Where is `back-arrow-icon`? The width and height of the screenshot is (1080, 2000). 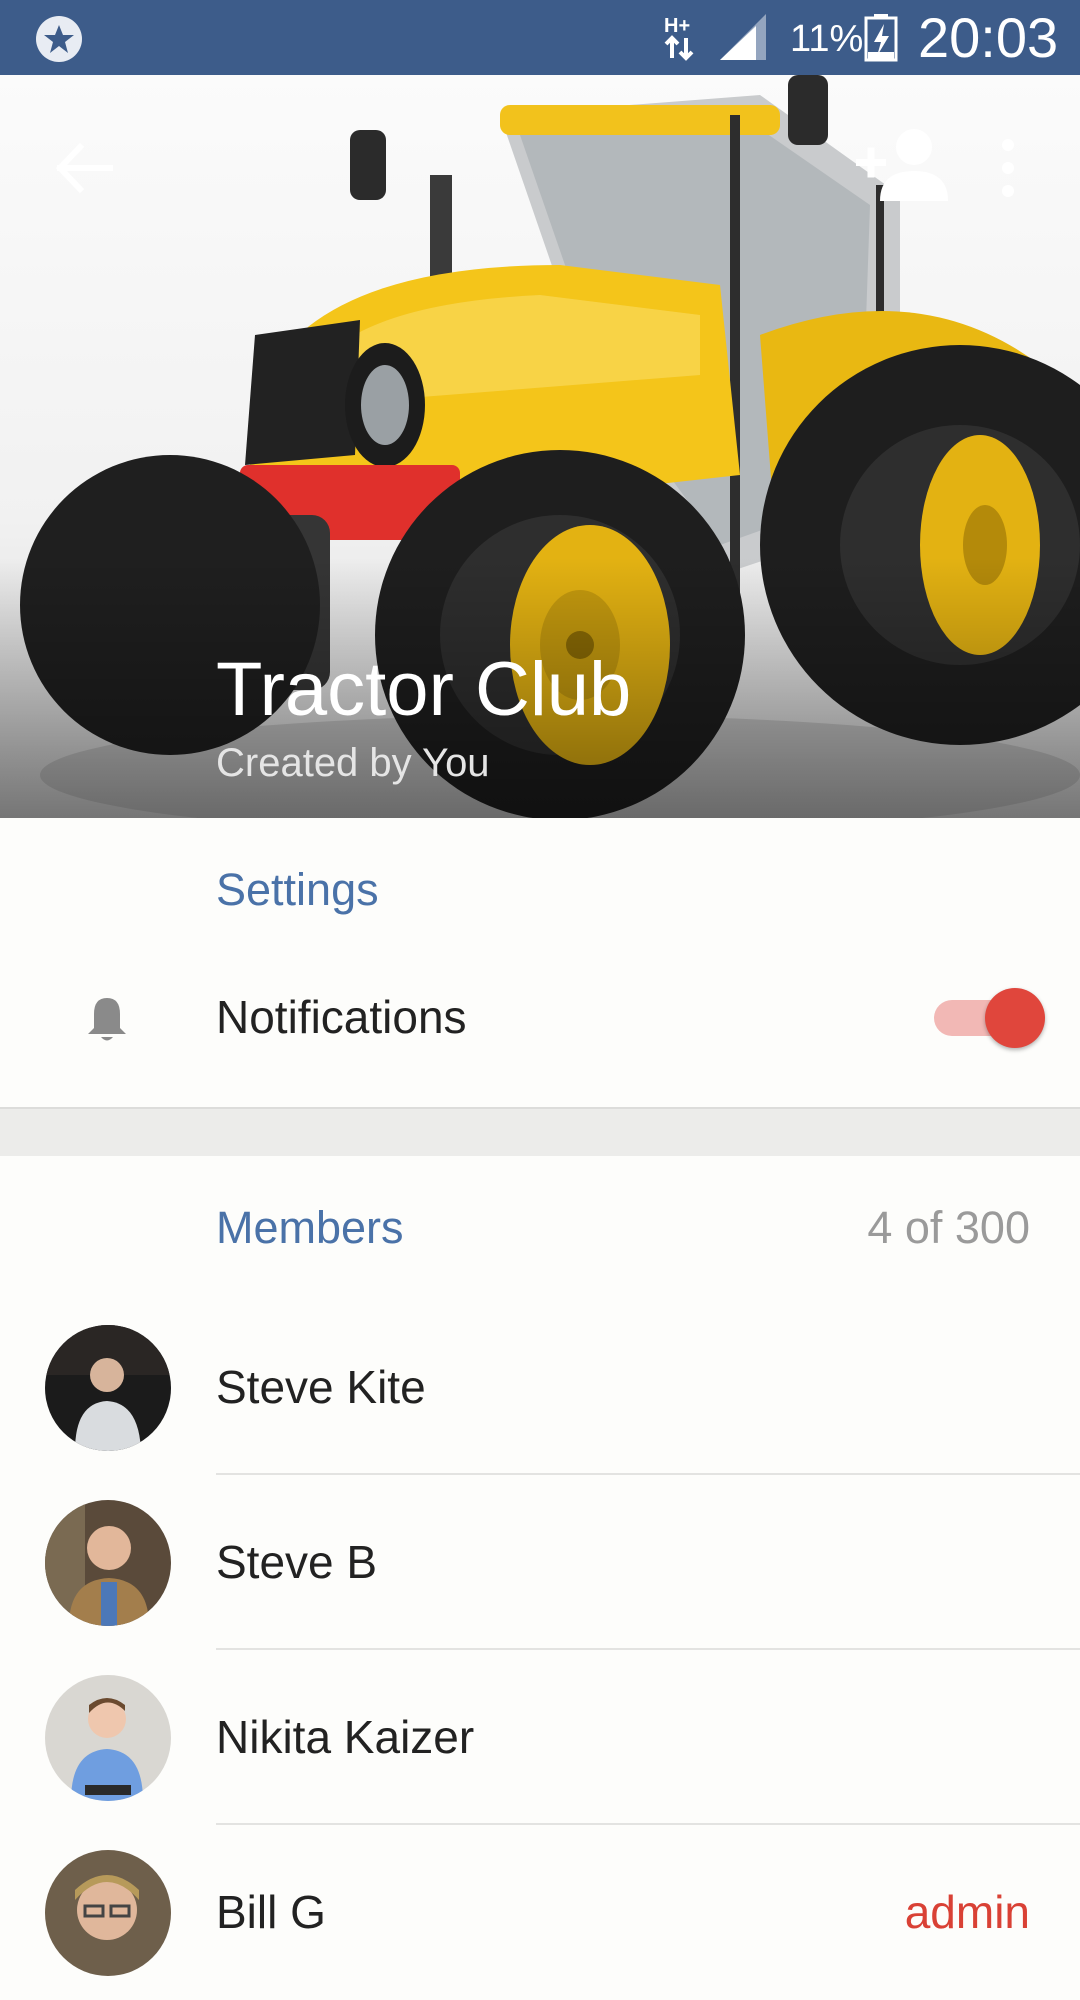
back-arrow-icon is located at coordinates (85, 168).